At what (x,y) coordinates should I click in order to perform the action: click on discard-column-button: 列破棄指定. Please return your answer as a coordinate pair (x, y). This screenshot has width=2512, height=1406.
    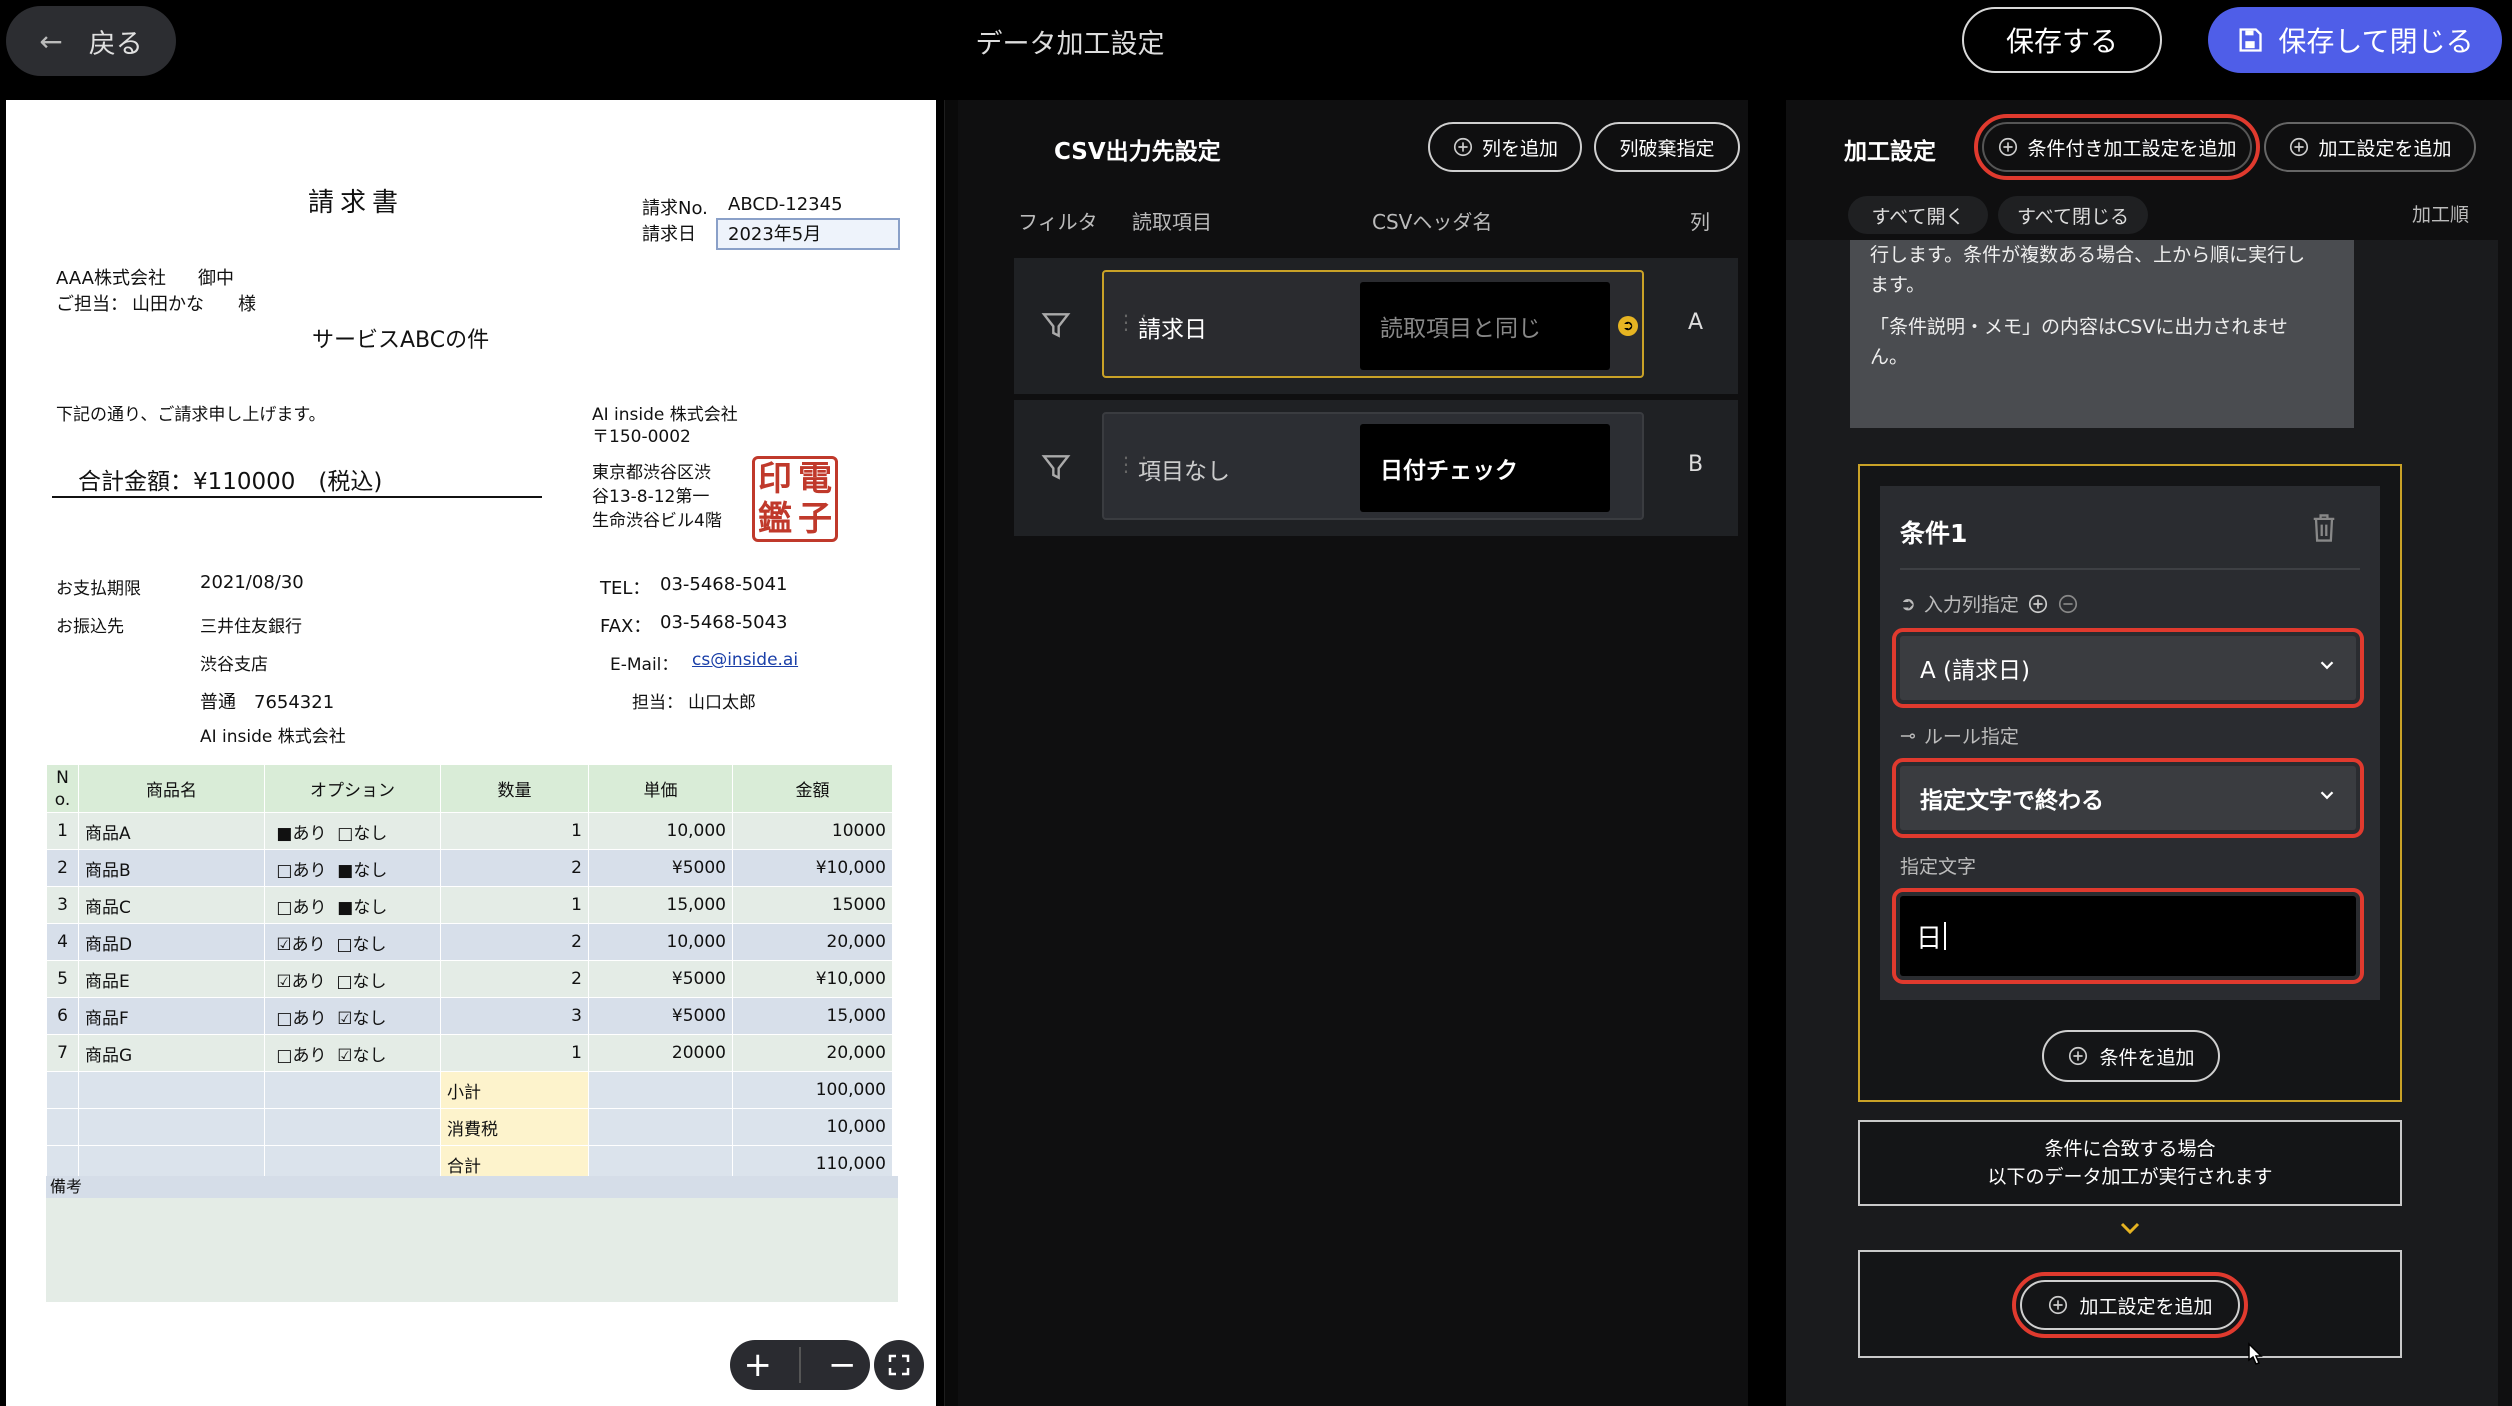
    Looking at the image, I should click on (1667, 147).